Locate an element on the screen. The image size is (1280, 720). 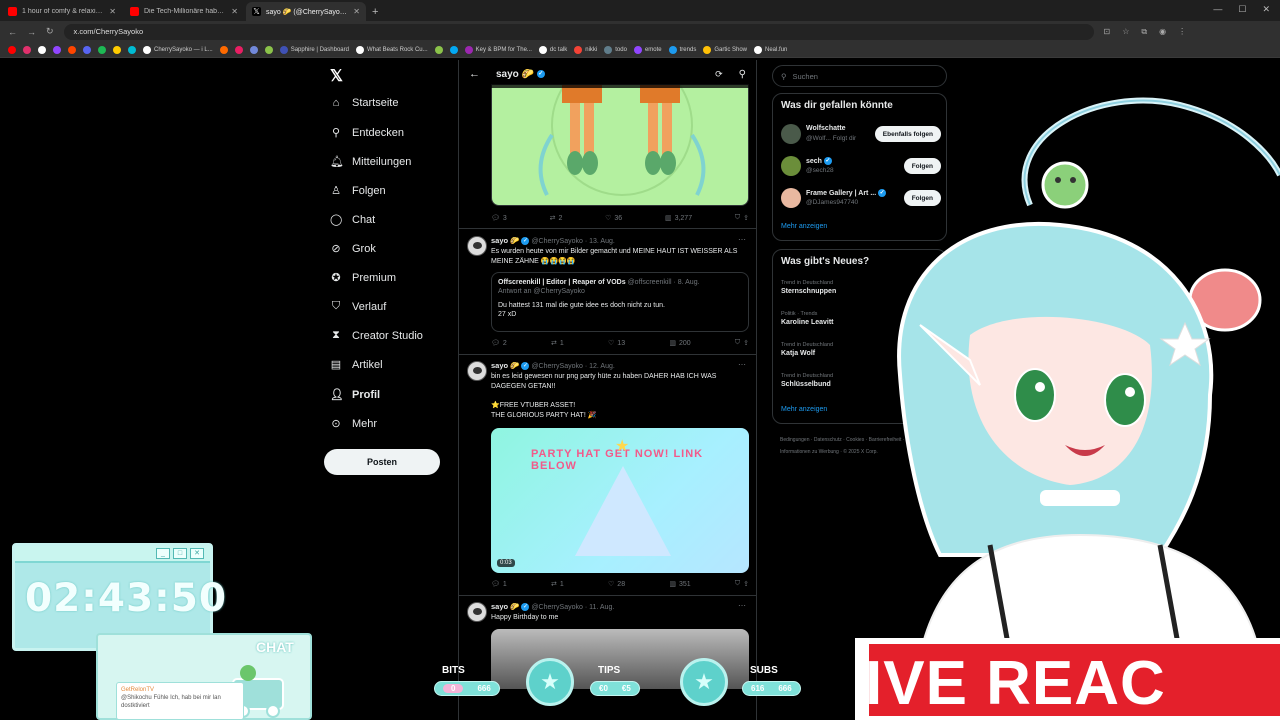
tweet-header: sayo 🌮 ✓ @CherrySayoko · 11. Aug. is located at coordinates (552, 607).